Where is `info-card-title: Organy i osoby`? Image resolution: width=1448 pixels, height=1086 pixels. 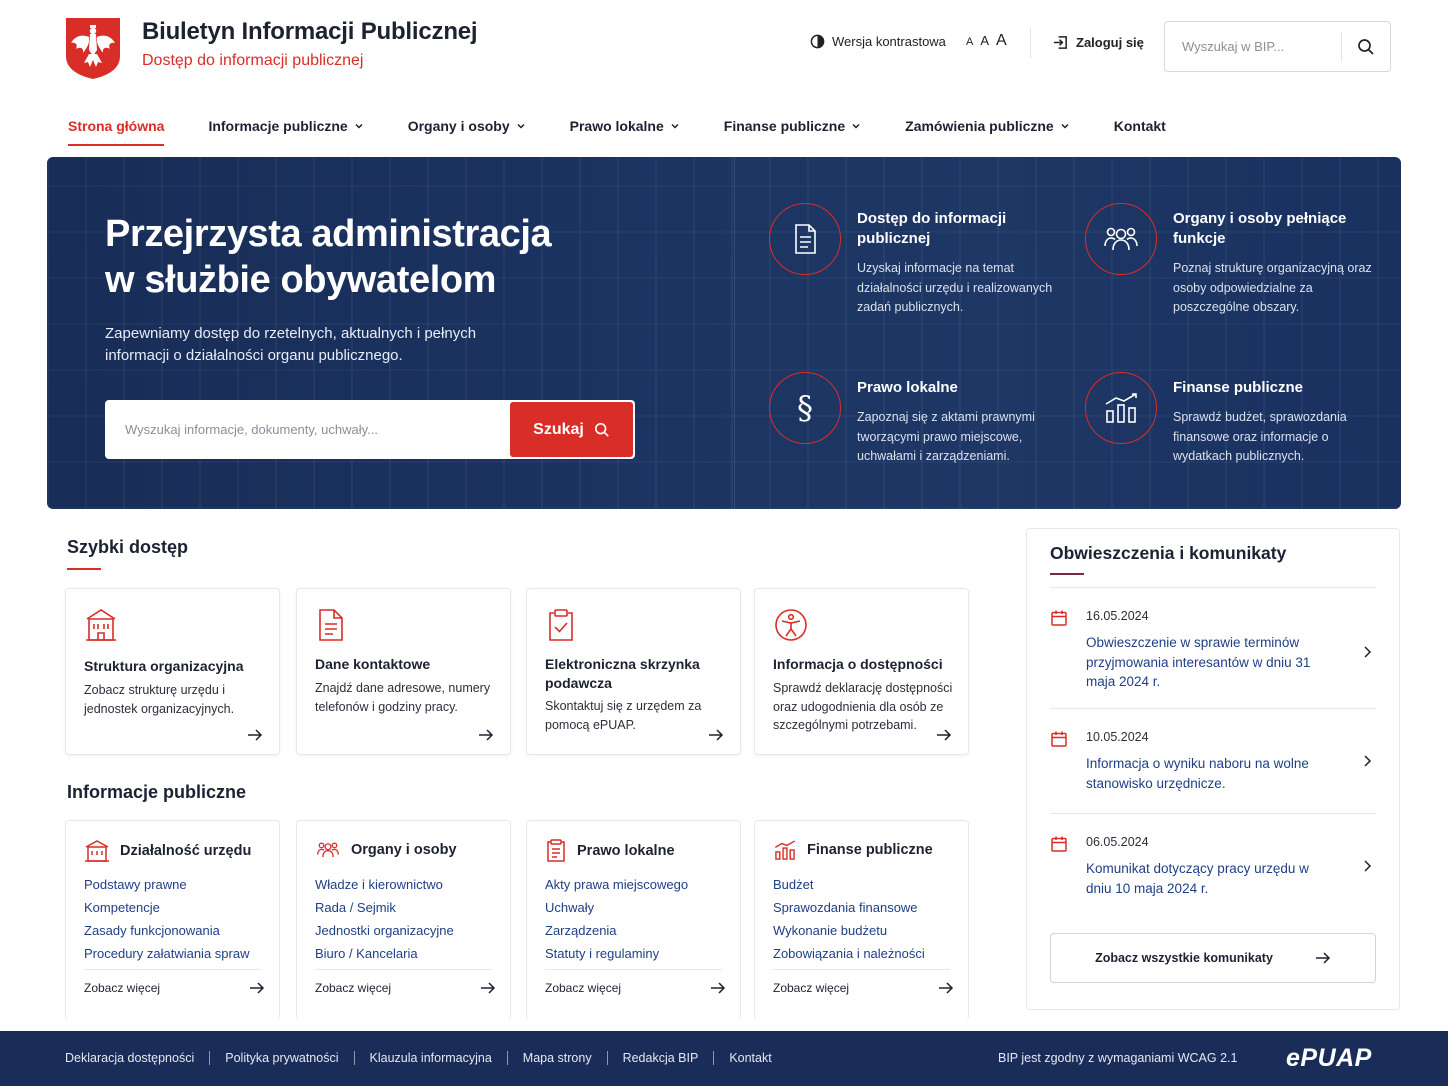 info-card-title: Organy i osoby is located at coordinates (404, 850).